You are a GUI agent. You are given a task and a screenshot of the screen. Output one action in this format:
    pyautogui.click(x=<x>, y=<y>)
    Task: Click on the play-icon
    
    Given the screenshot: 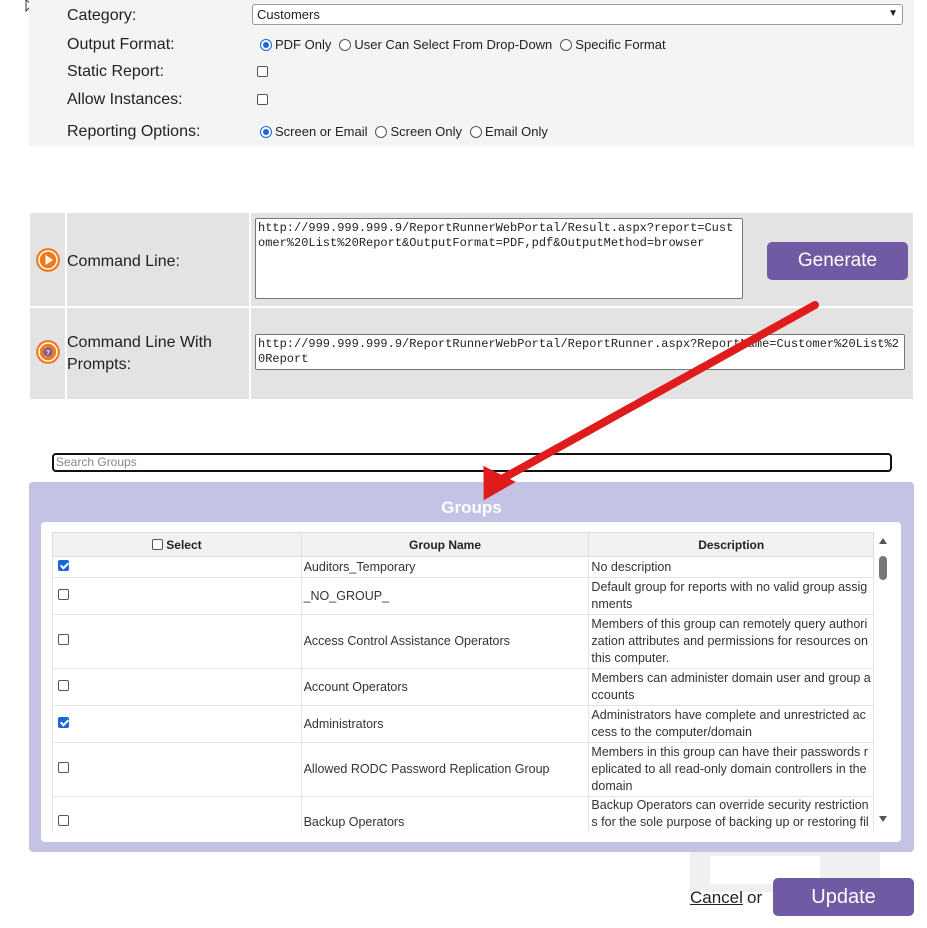 What is the action you would take?
    pyautogui.click(x=48, y=260)
    